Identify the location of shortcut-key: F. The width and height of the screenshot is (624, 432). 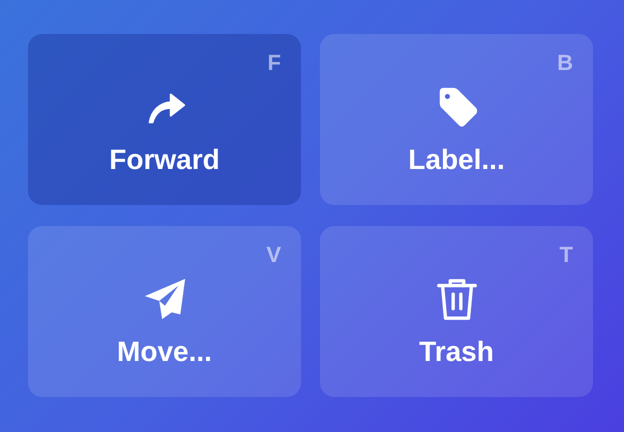
(274, 63).